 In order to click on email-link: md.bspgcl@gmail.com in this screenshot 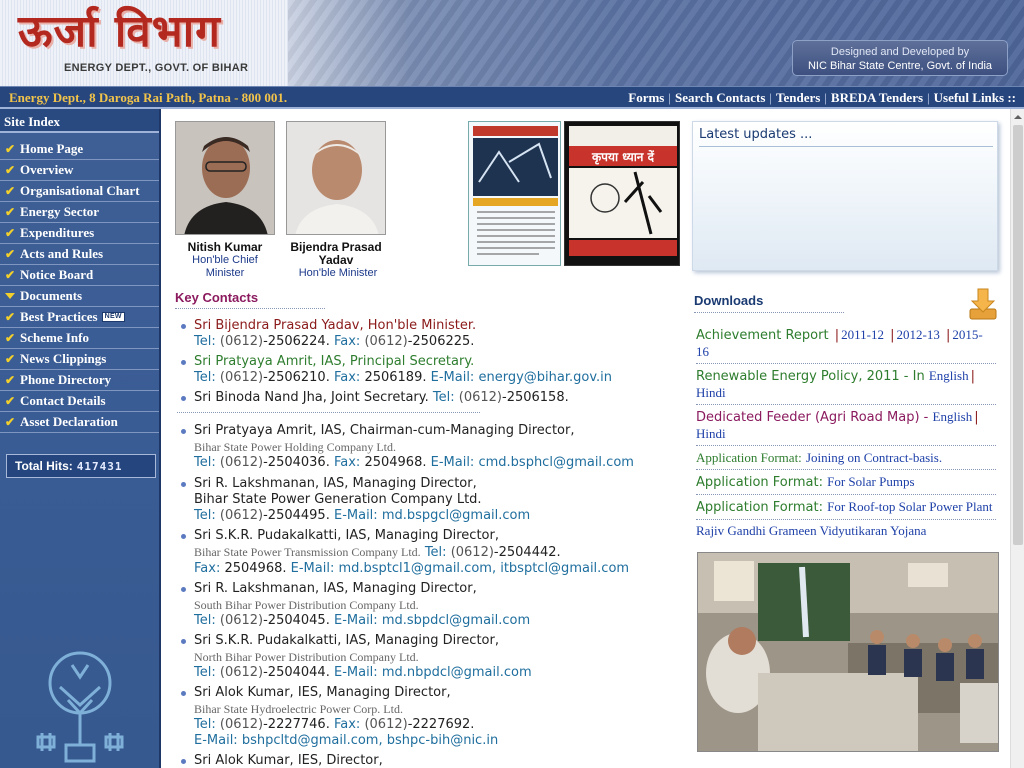, I will do `click(456, 515)`.